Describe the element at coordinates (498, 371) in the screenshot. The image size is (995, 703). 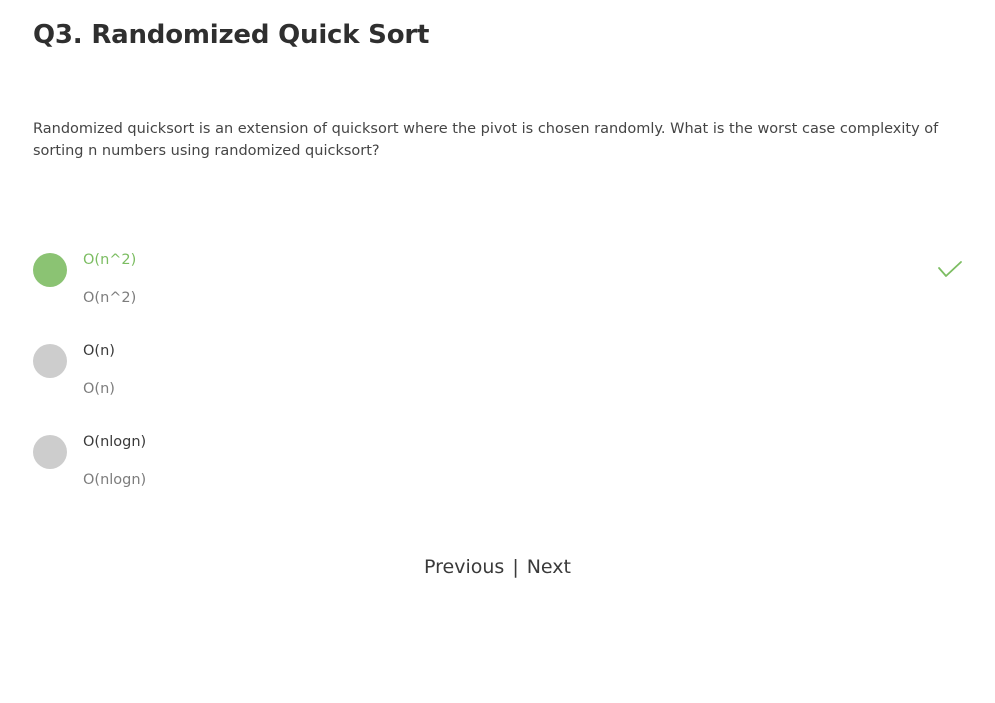
I see `answer-option: O(n) O(n)` at that location.